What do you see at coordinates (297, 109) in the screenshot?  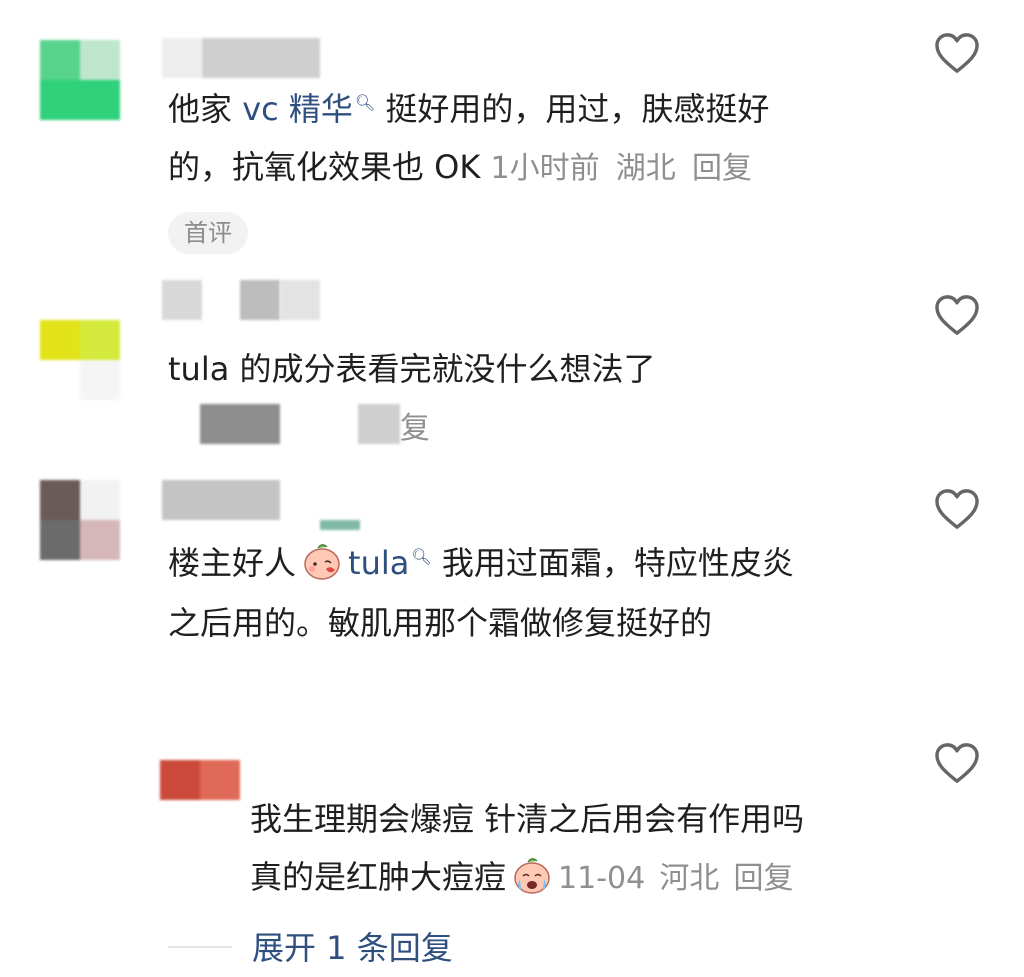 I see `search-link: vc 精华` at bounding box center [297, 109].